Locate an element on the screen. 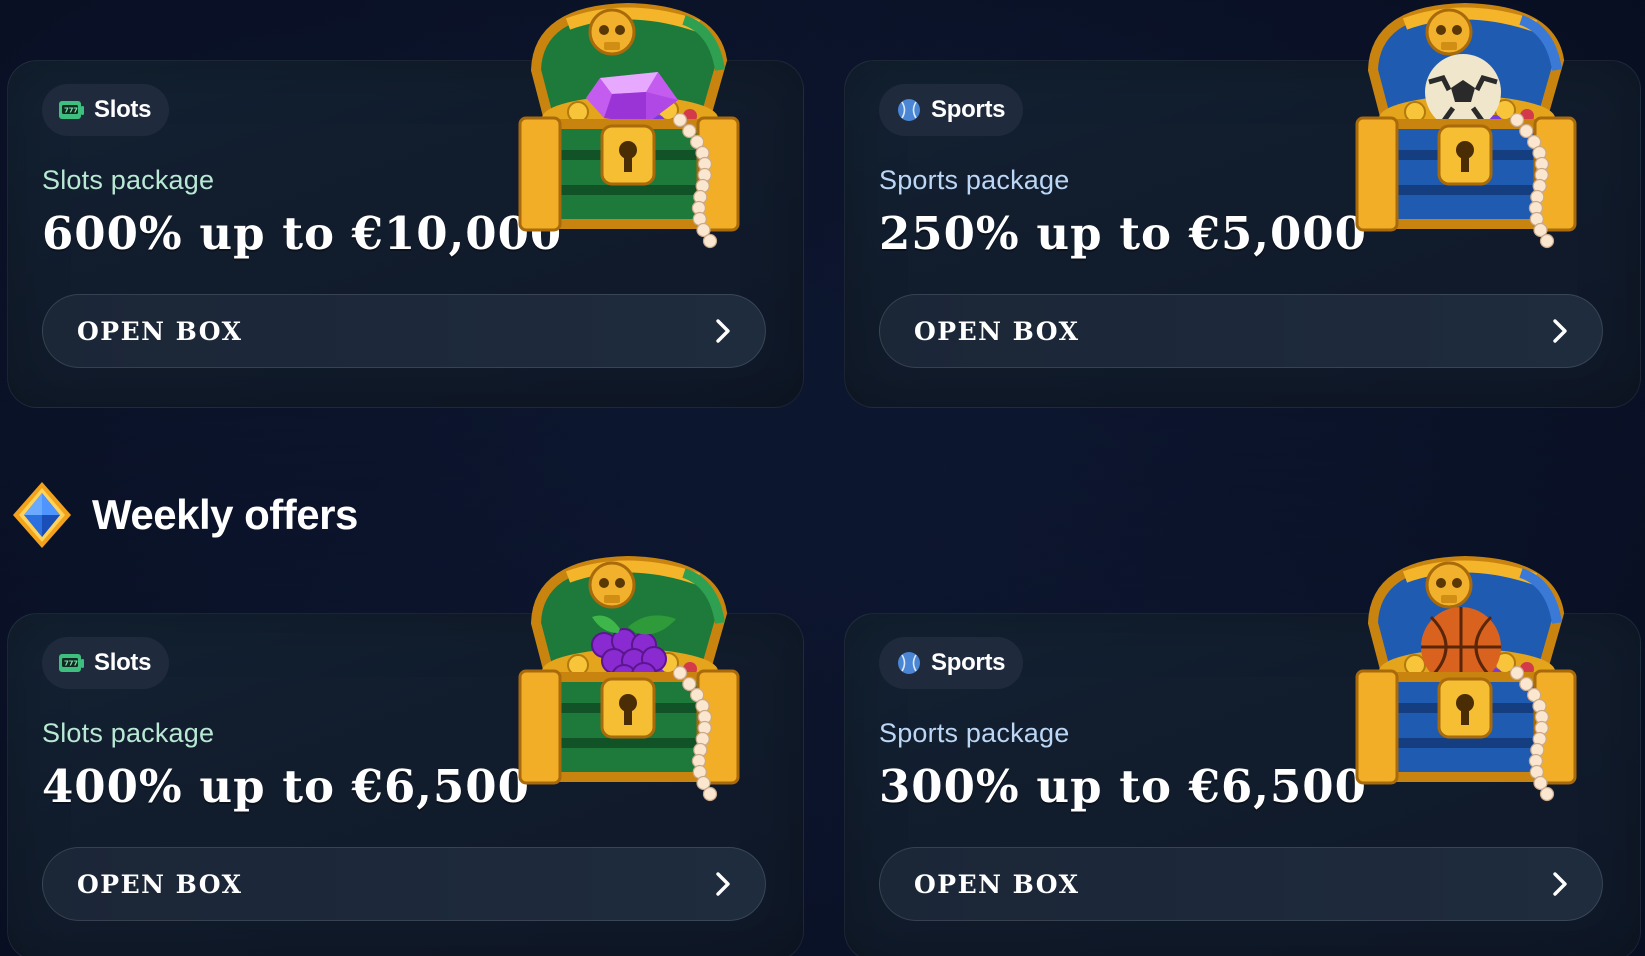 The height and width of the screenshot is (956, 1645). section-title: Weekly offers is located at coordinates (225, 514).